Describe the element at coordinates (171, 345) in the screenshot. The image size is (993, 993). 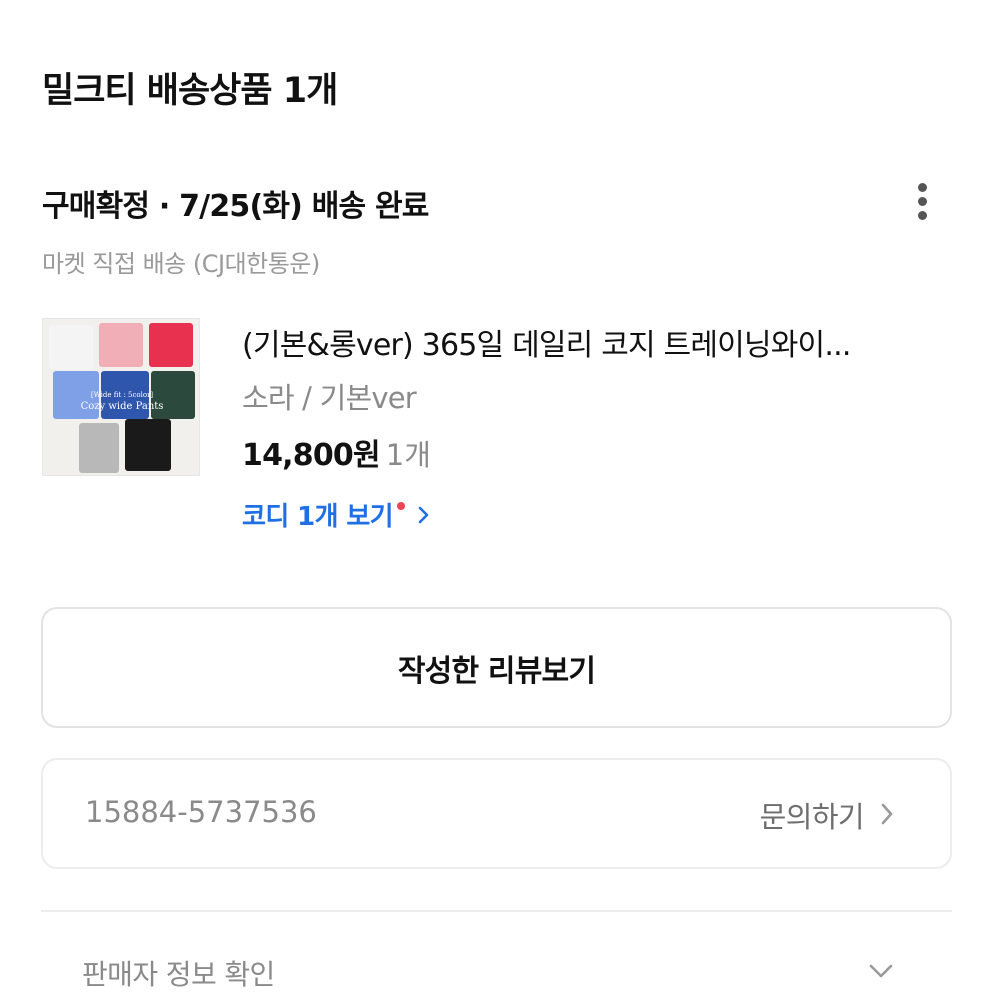
I see `pant-red` at that location.